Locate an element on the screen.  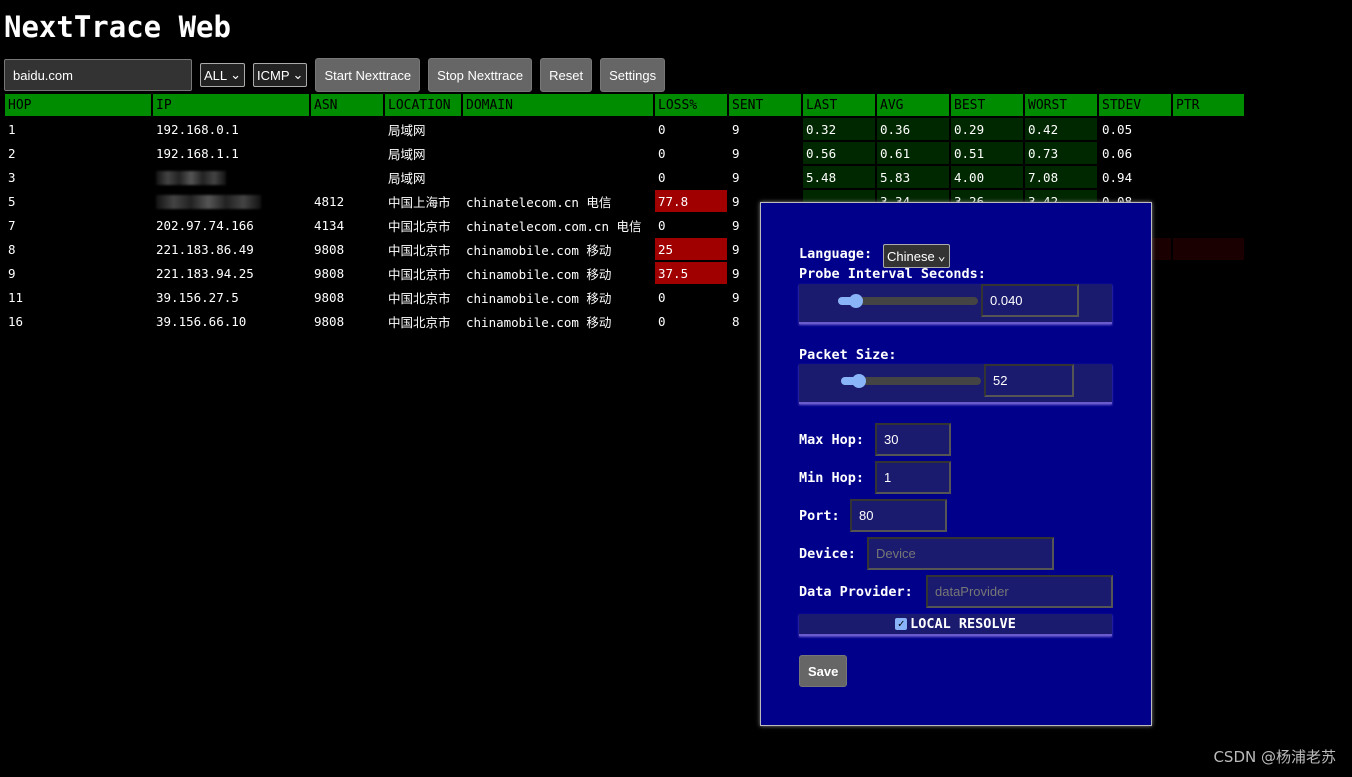
cell-avg: 0.61 is located at coordinates (913, 153).